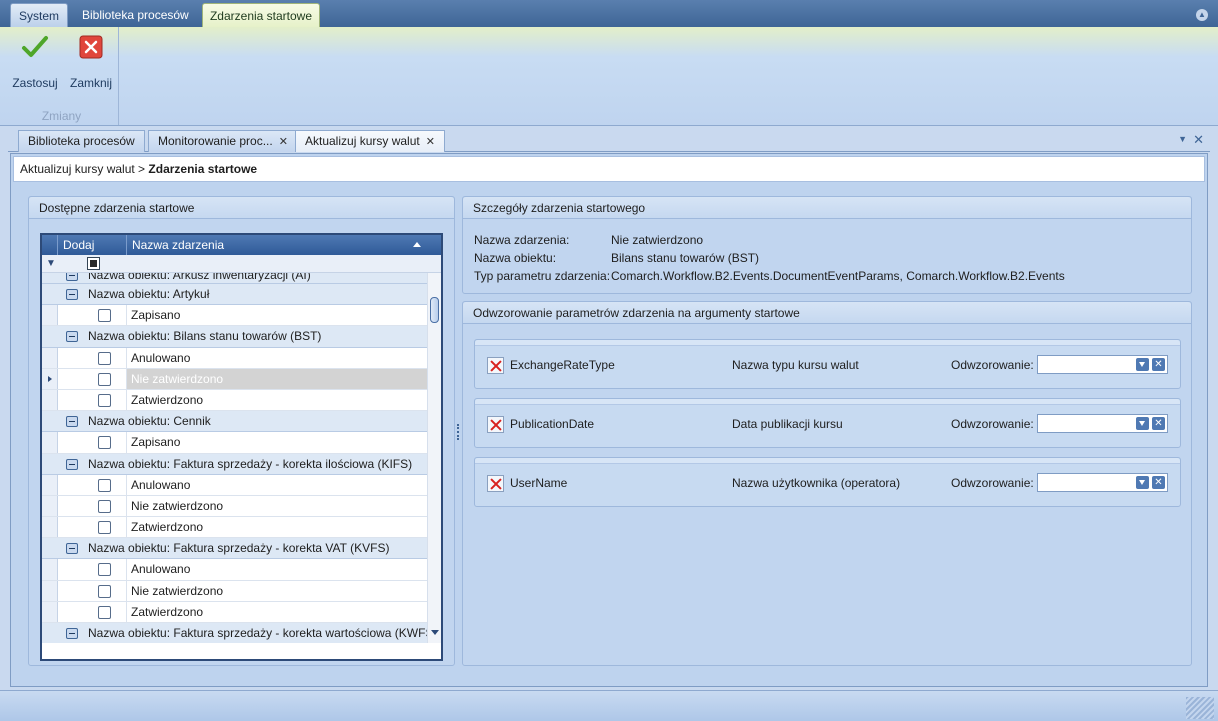 Image resolution: width=1218 pixels, height=721 pixels. I want to click on grid-vertical-scrollbar, so click(434, 458).